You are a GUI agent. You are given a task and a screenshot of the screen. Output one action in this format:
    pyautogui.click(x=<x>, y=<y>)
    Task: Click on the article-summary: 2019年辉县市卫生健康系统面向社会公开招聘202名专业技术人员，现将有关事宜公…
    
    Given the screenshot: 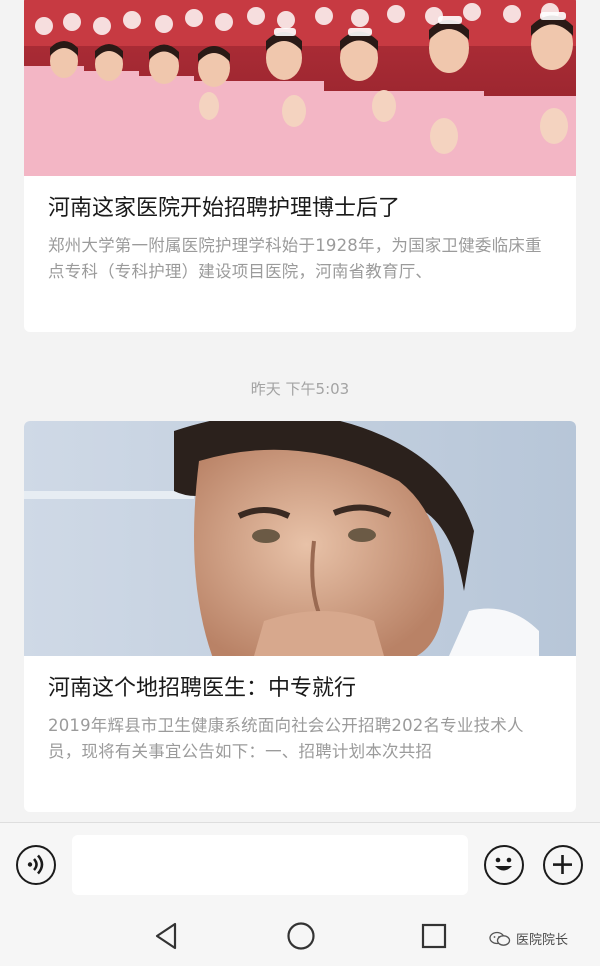 What is the action you would take?
    pyautogui.click(x=286, y=738)
    